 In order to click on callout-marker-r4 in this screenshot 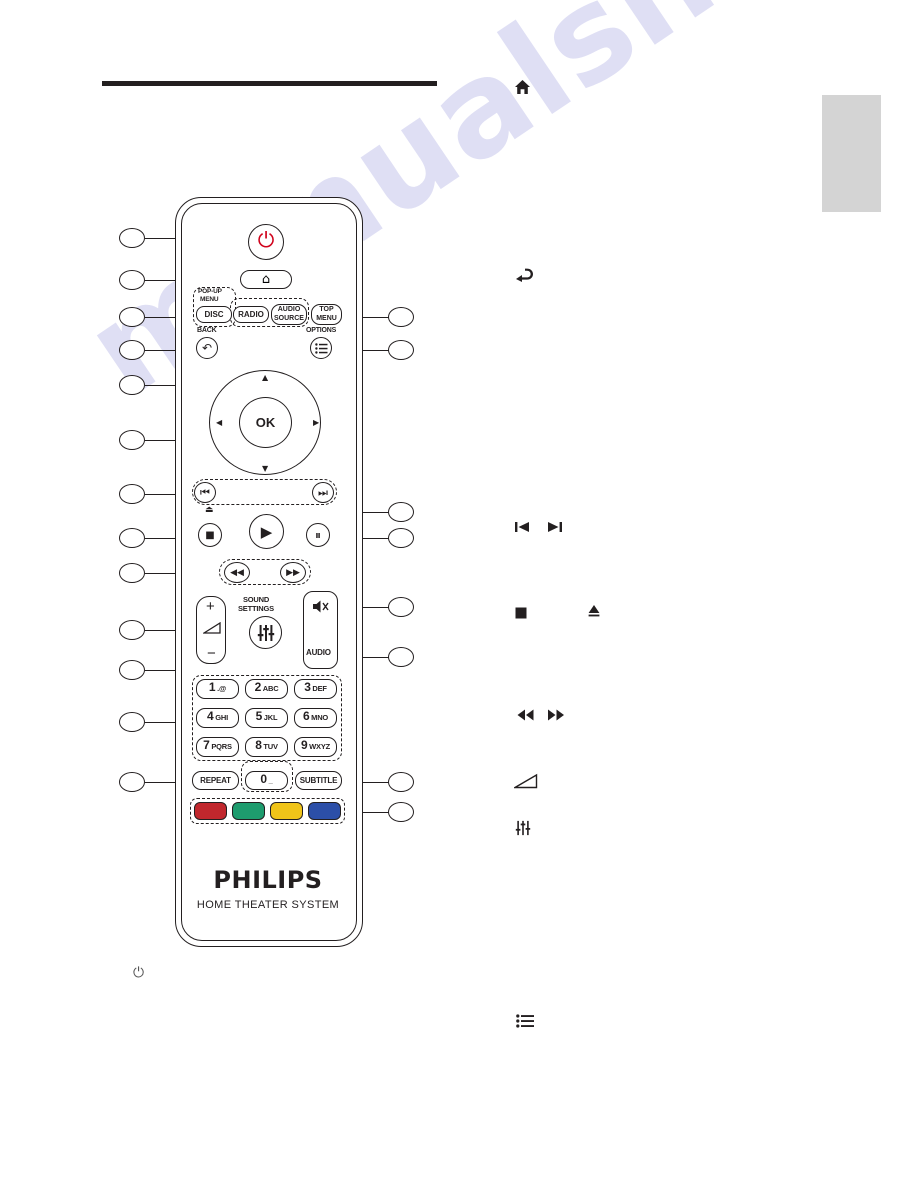, I will do `click(401, 538)`.